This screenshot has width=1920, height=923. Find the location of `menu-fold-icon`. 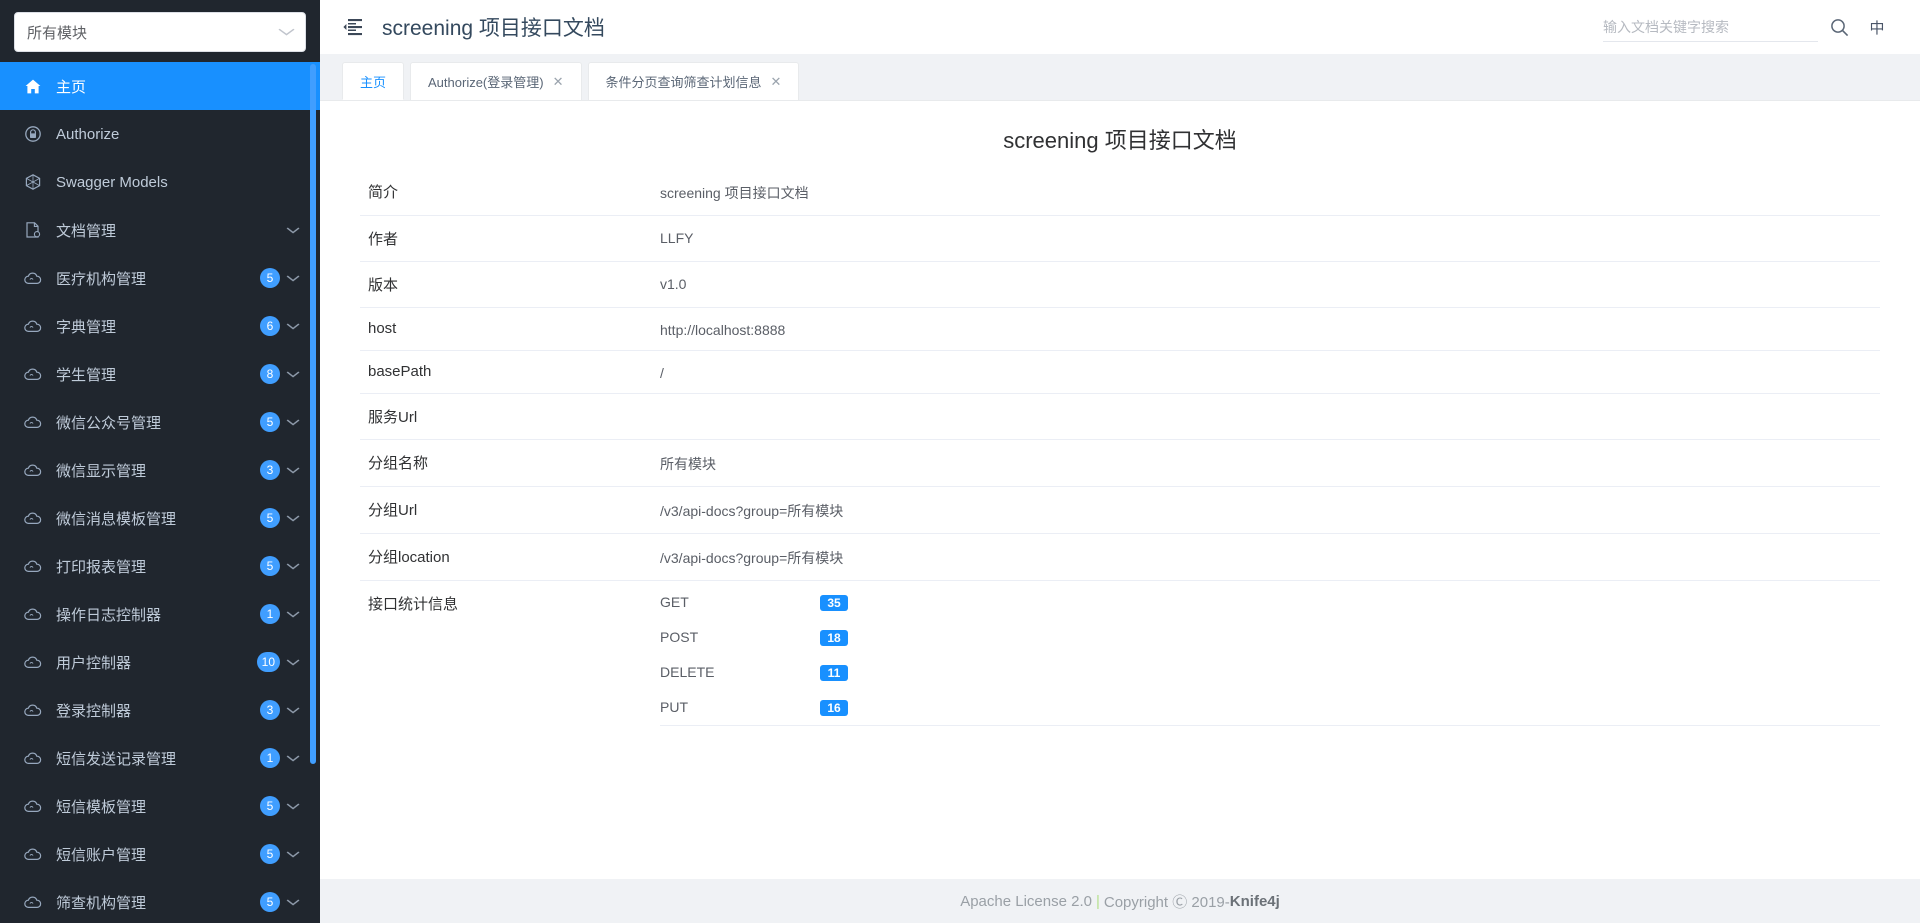

menu-fold-icon is located at coordinates (353, 27).